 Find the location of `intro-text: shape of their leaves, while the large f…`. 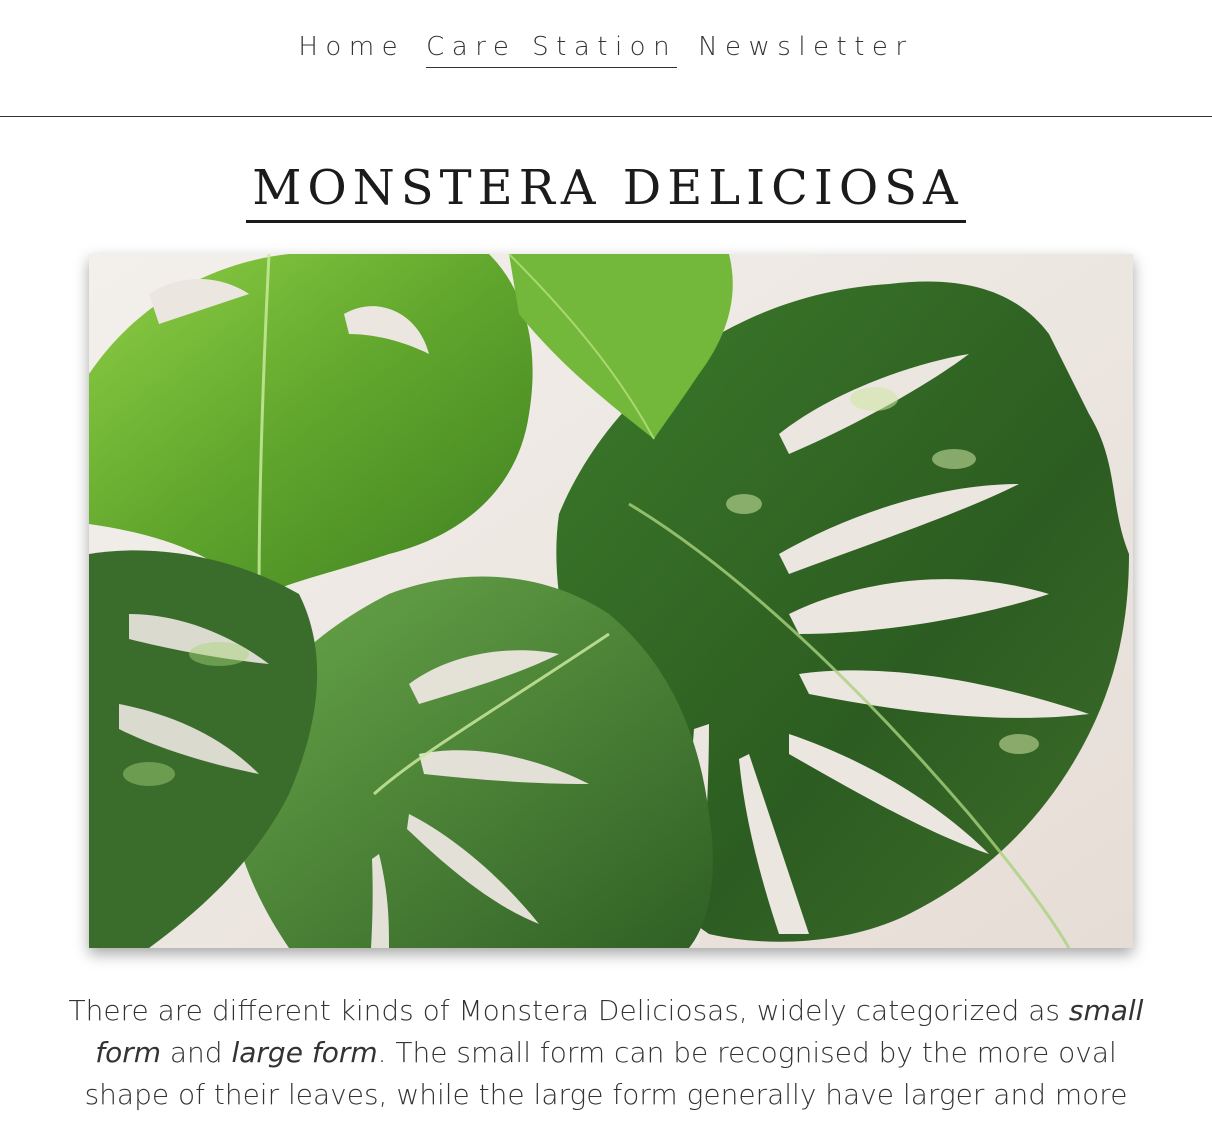

intro-text: shape of their leaves, while the large f… is located at coordinates (606, 1094).